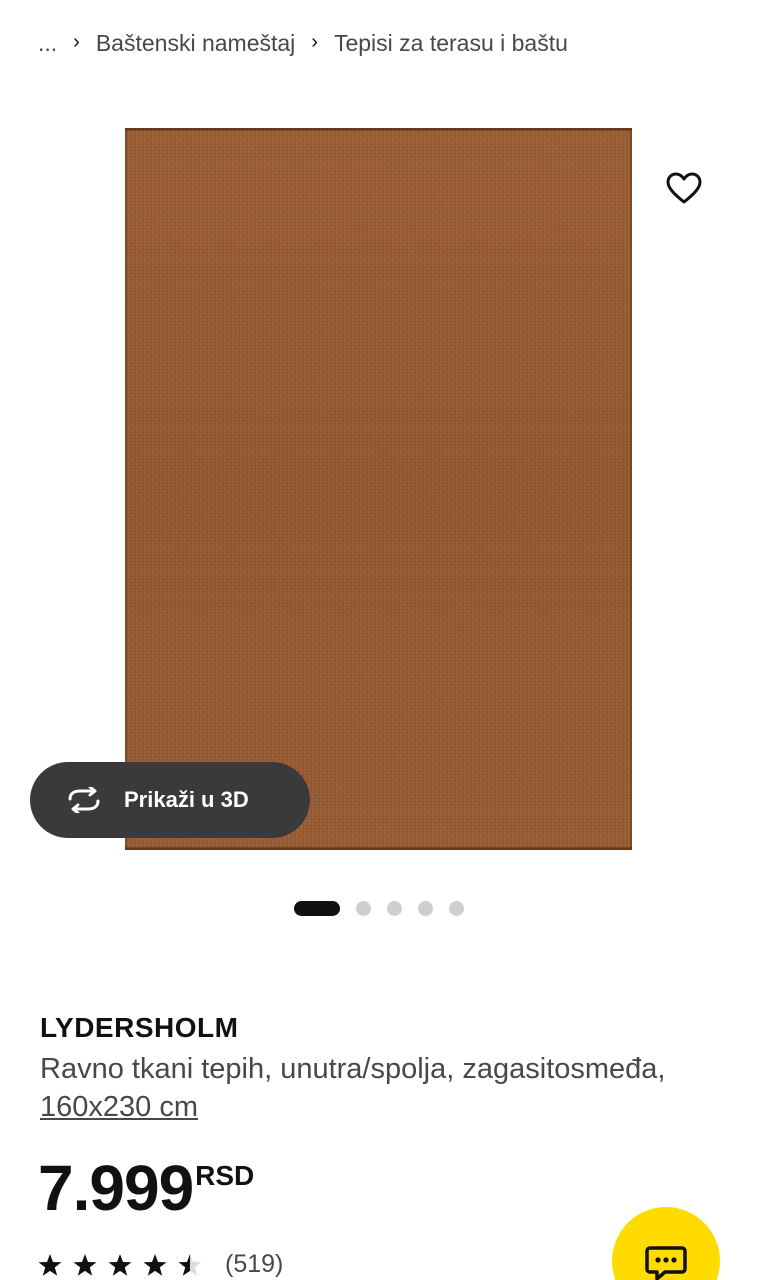 The height and width of the screenshot is (1280, 758). What do you see at coordinates (195, 43) in the screenshot?
I see `breadcrumb-garden-furniture: Baštenski nameštaj` at bounding box center [195, 43].